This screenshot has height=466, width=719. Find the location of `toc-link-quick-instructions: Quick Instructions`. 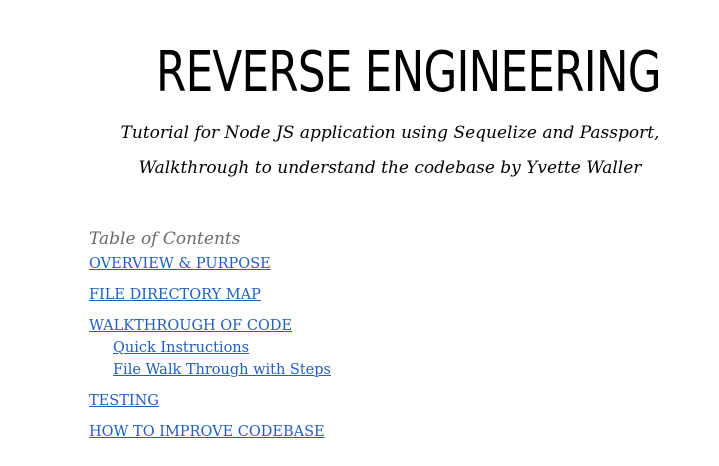

toc-link-quick-instructions: Quick Instructions is located at coordinates (181, 348).